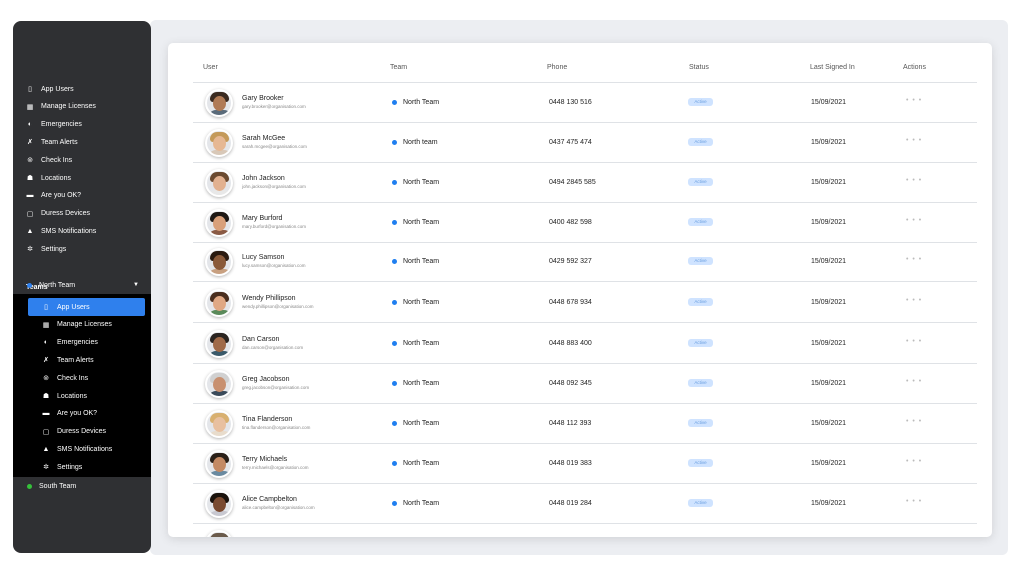  Describe the element at coordinates (264, 138) in the screenshot. I see `user-name: Sarah McGee` at that location.